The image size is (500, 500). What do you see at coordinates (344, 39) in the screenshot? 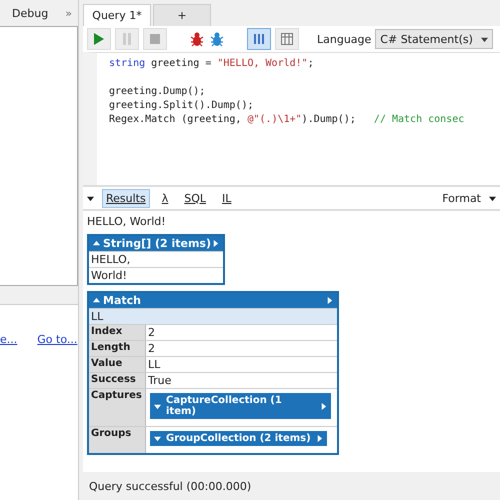
I see `language-label: Language` at bounding box center [344, 39].